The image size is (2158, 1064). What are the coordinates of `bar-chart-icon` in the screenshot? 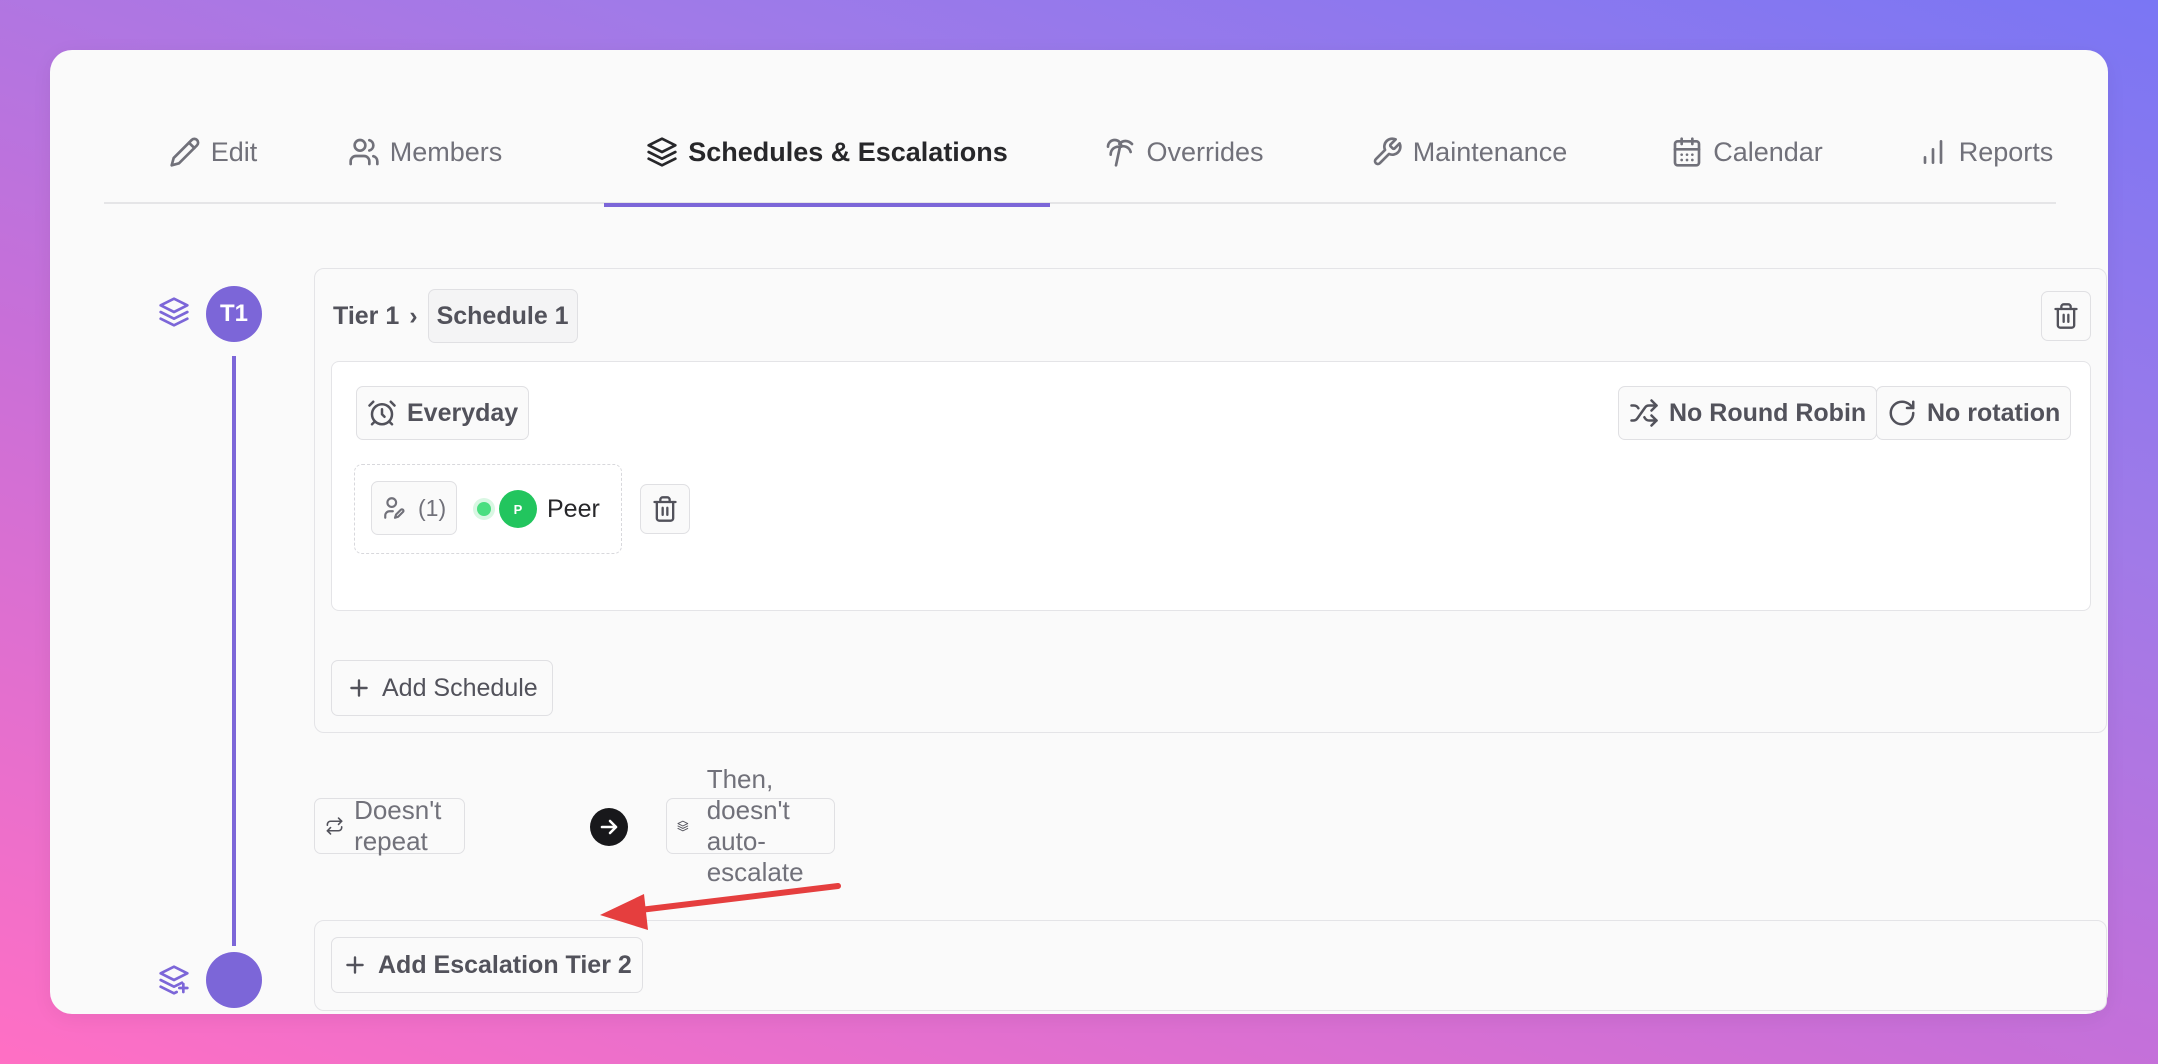 It's located at (1933, 152).